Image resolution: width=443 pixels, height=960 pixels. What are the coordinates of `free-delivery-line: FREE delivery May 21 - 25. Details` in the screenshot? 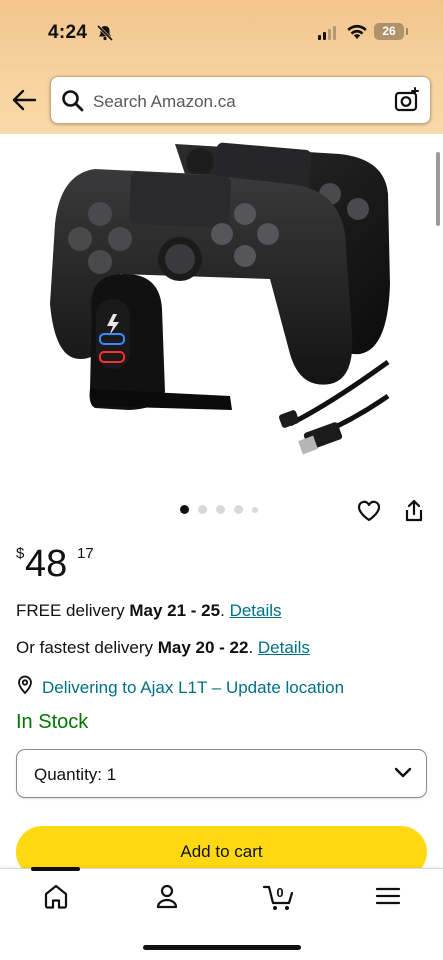 It's located at (149, 611).